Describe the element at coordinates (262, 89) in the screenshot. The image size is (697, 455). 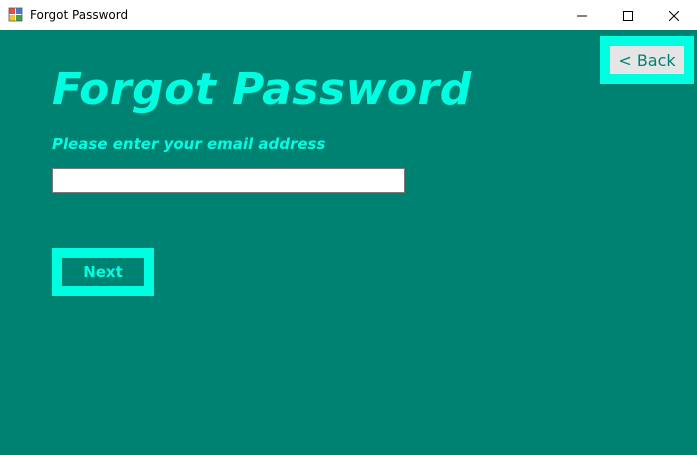
I see `page-title: Forgot Password` at that location.